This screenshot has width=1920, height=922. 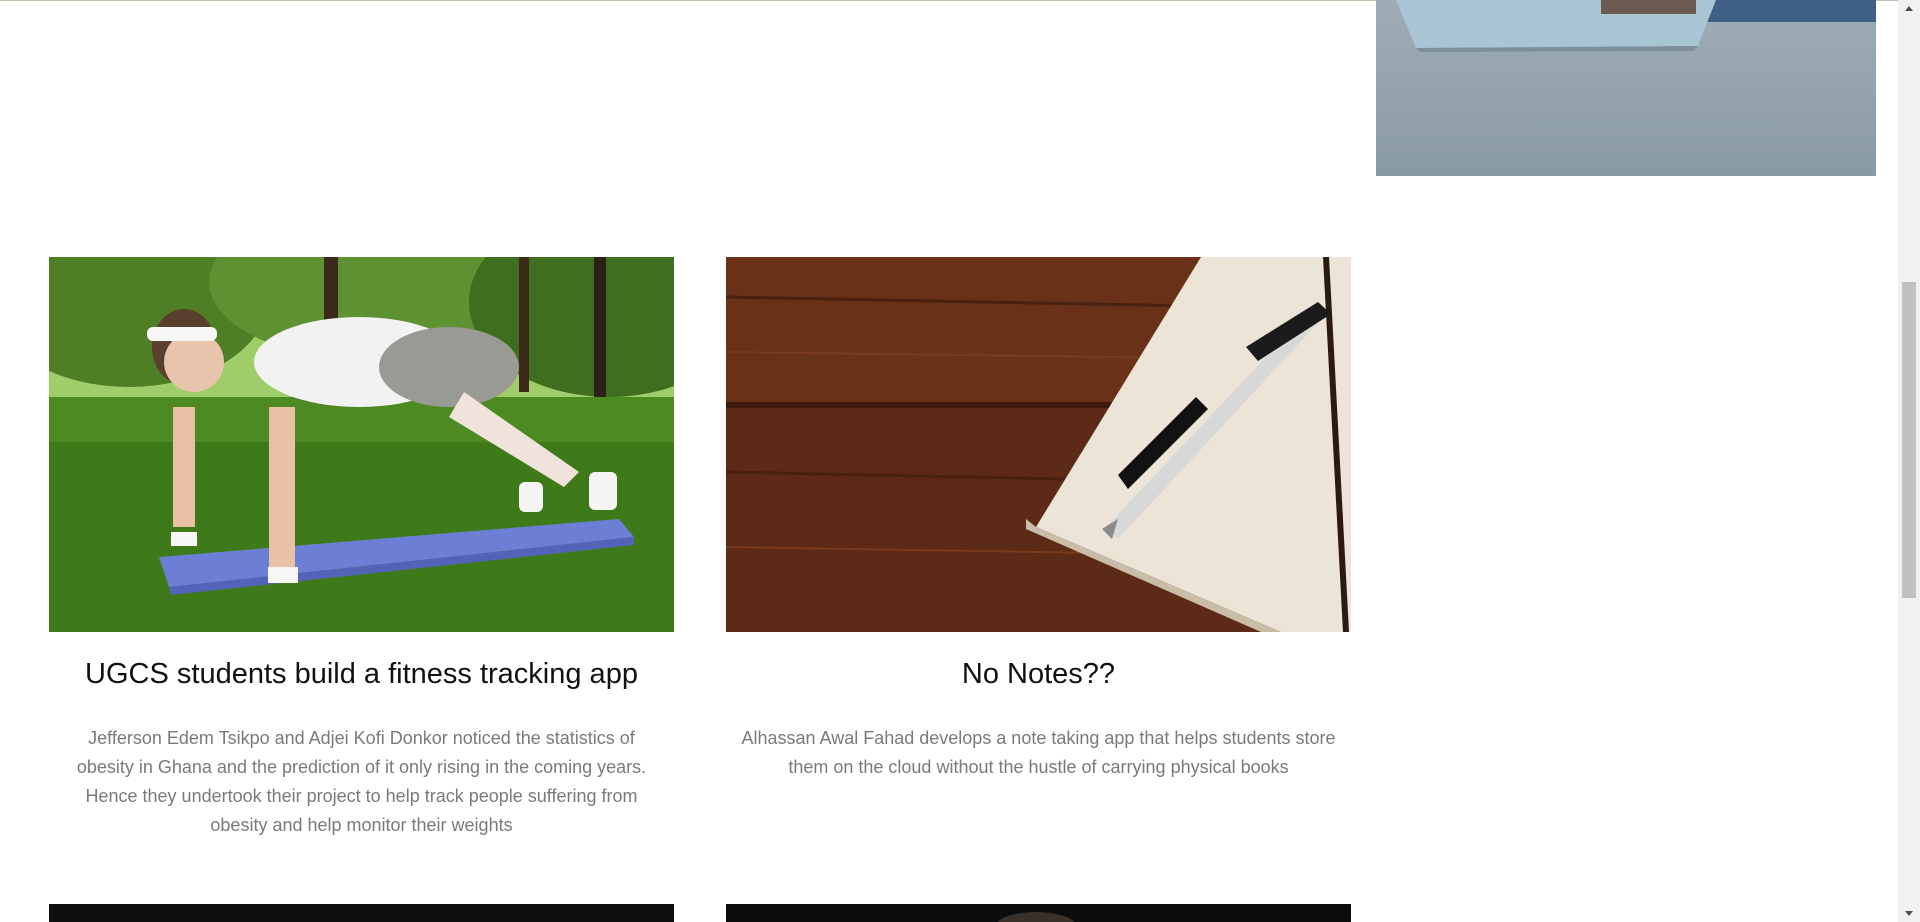 I want to click on card-title-notes: No Notes??, so click(x=1038, y=674).